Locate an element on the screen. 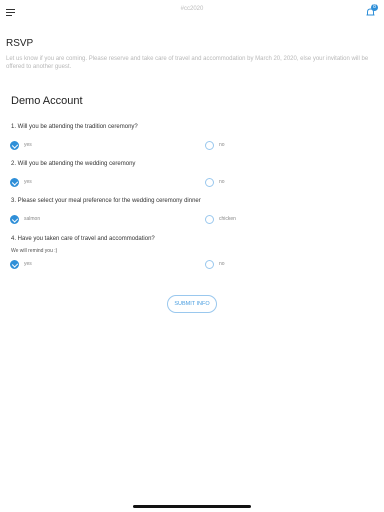  top-bar: #cc2020 8 is located at coordinates (192, 10).